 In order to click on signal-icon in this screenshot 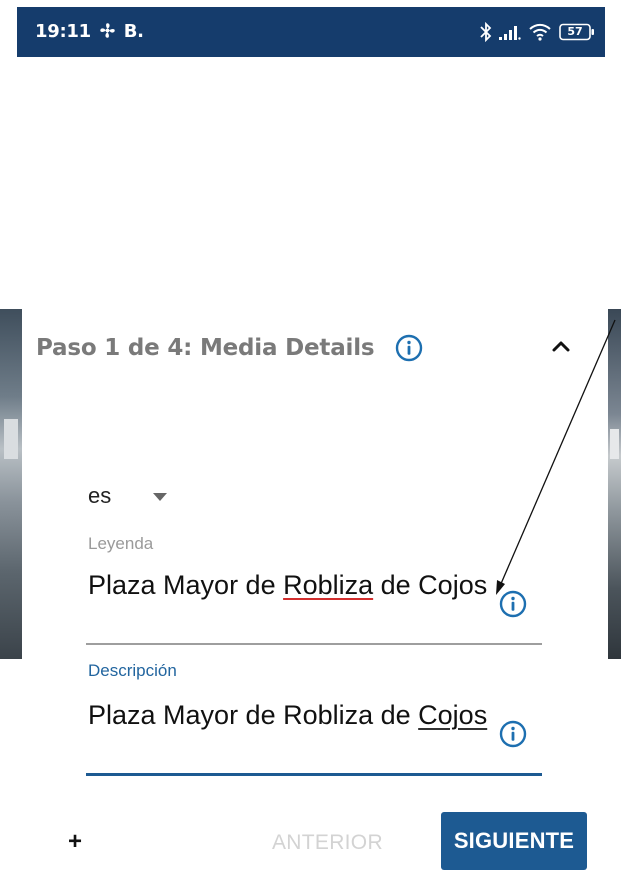, I will do `click(510, 32)`.